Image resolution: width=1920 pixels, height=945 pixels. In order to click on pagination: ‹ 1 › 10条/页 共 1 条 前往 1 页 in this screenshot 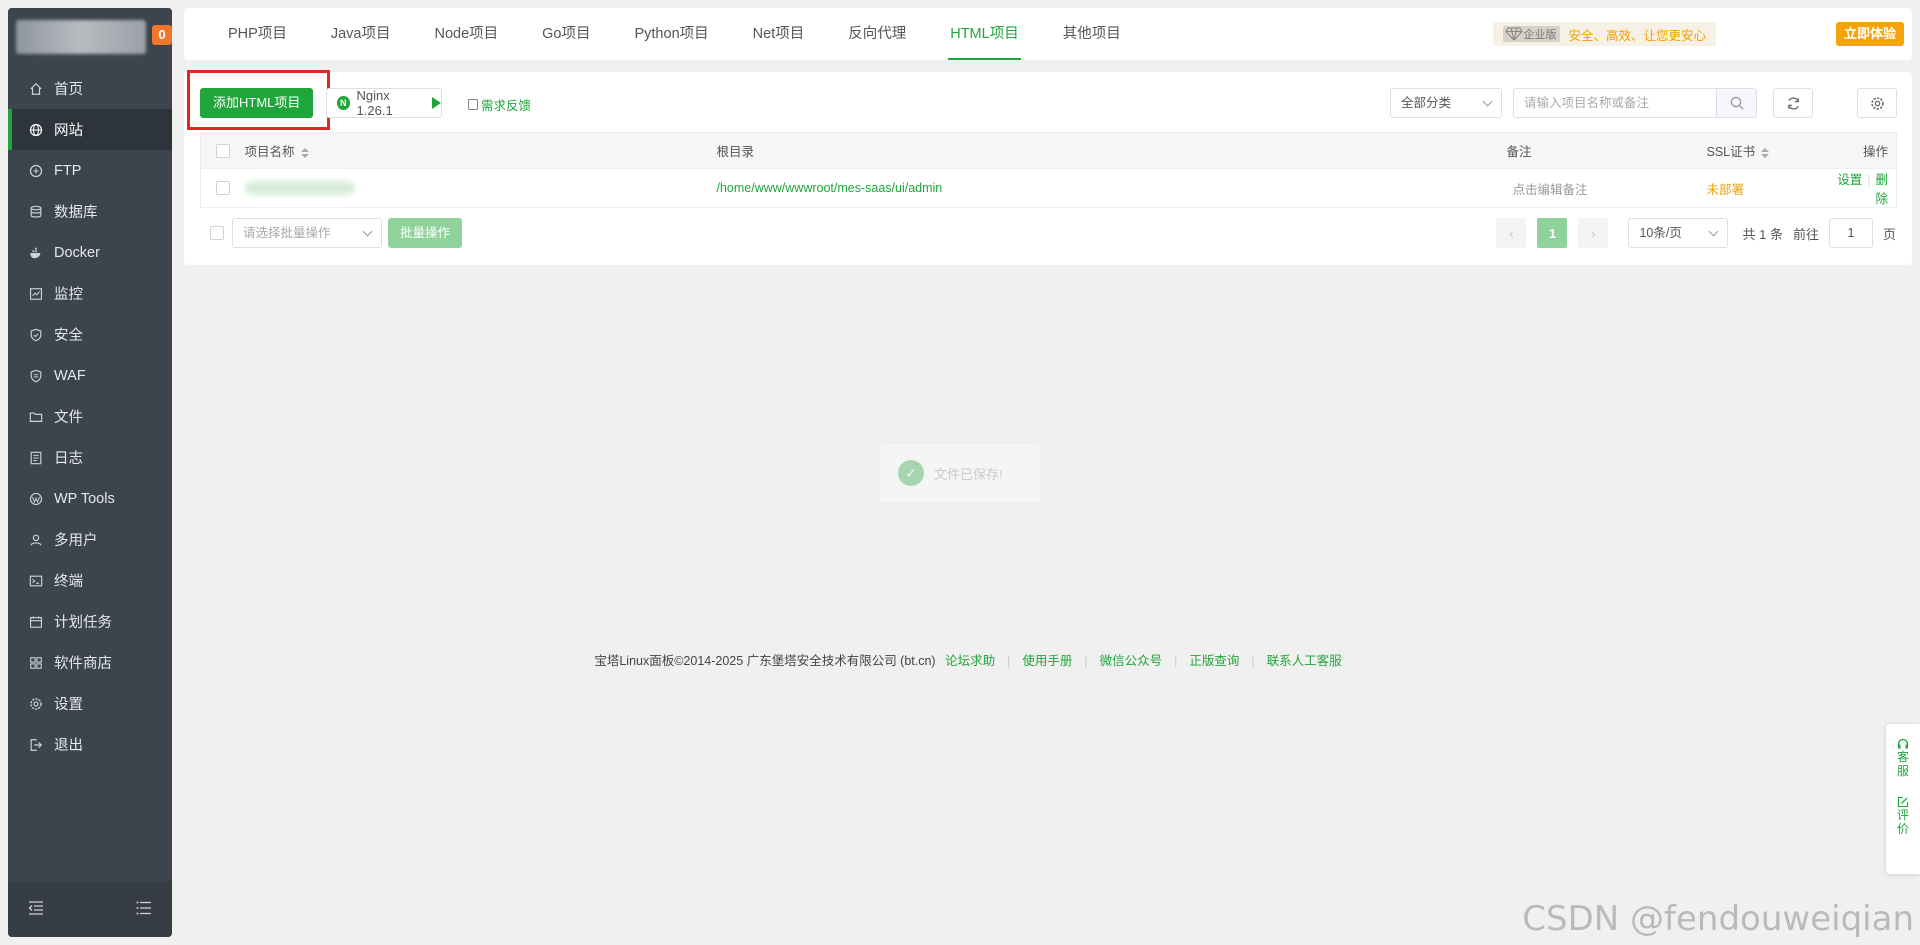, I will do `click(1690, 233)`.